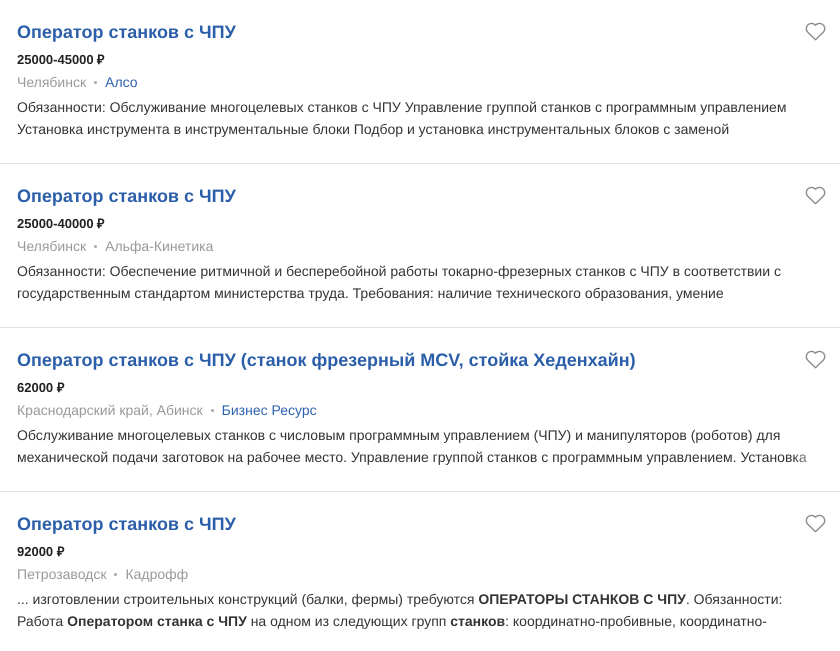  What do you see at coordinates (269, 410) in the screenshot?
I see `company-link: Бизнес Ресурс` at bounding box center [269, 410].